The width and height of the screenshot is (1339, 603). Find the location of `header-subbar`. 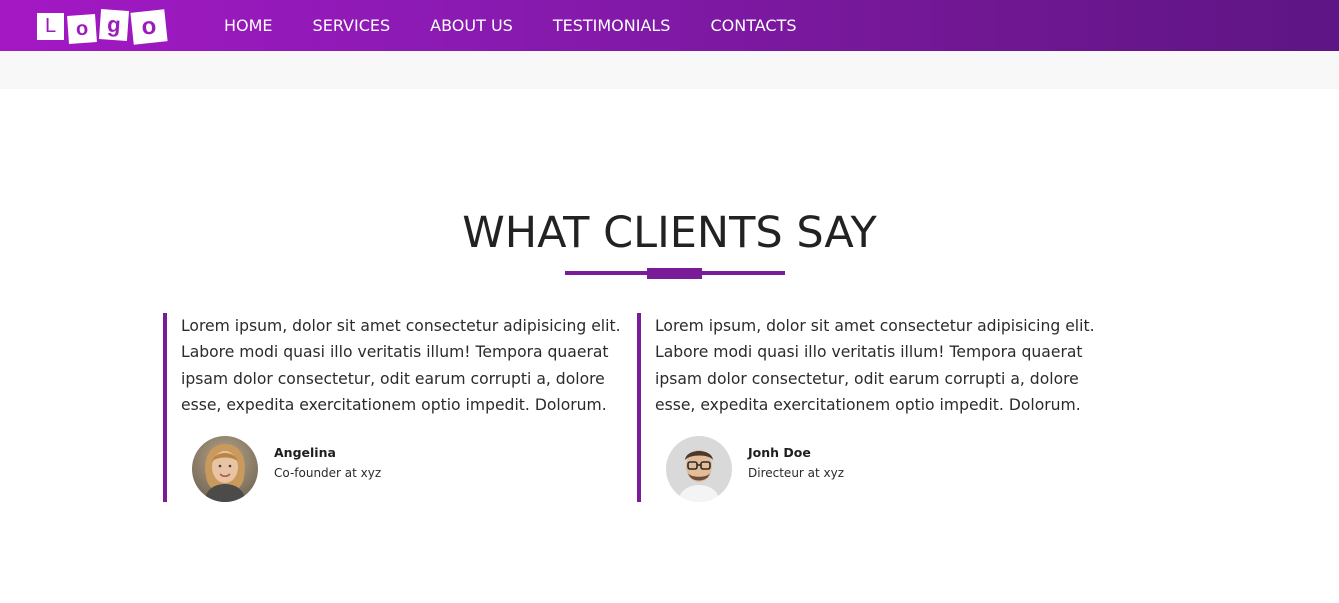

header-subbar is located at coordinates (669, 70).